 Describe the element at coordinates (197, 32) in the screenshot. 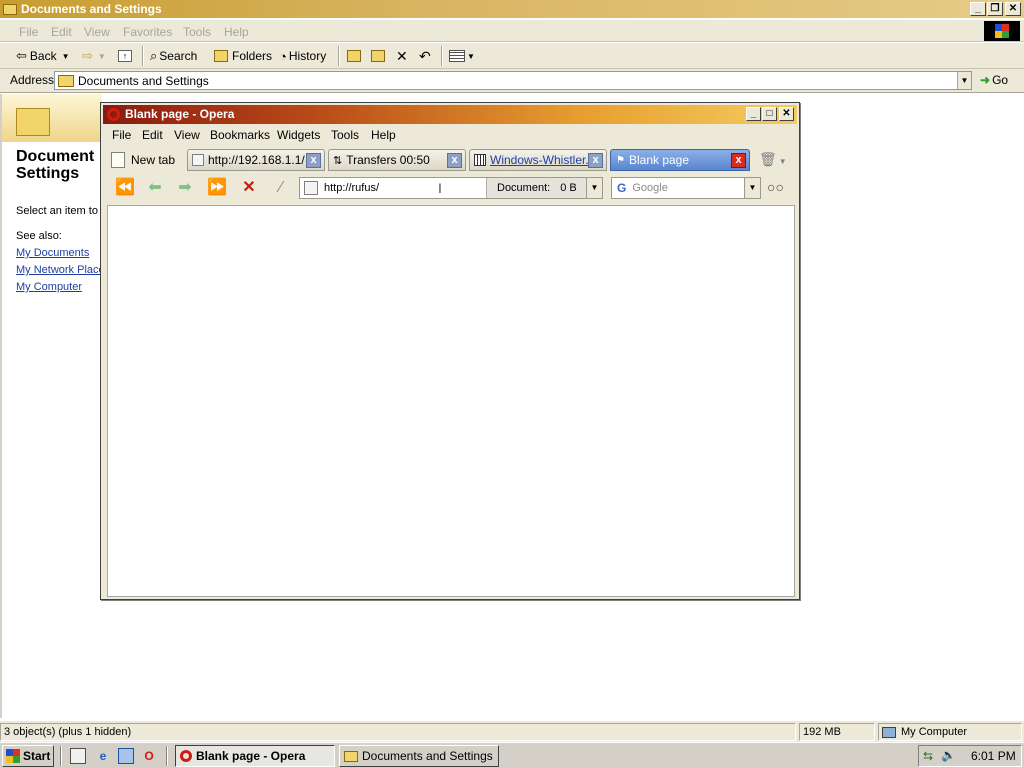

I see `menu-tools: Tools` at that location.